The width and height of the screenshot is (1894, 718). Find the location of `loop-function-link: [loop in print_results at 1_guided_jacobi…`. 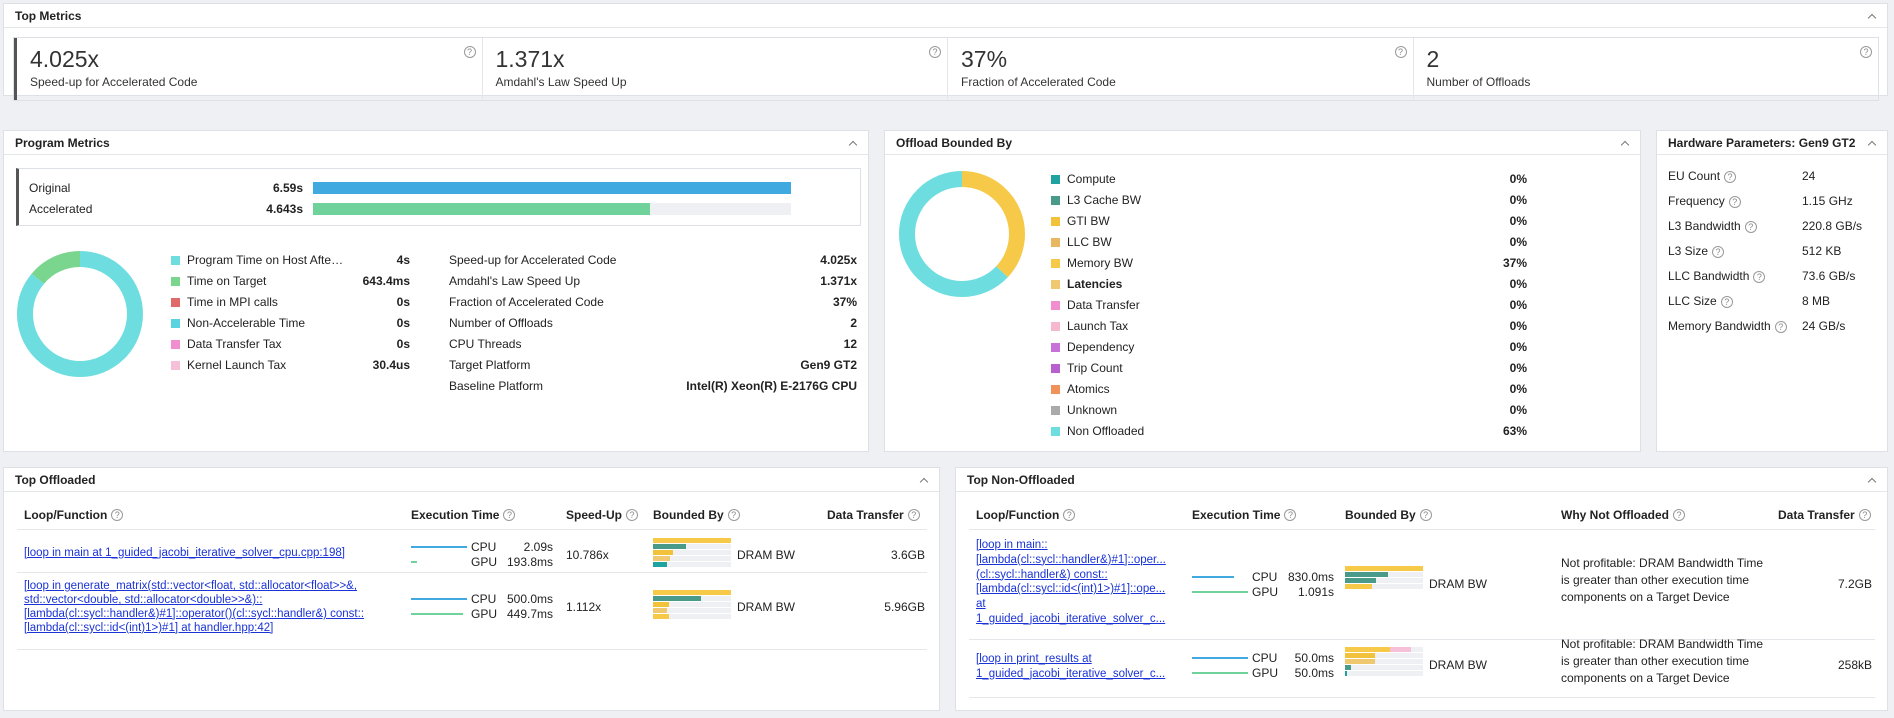

loop-function-link: [loop in print_results at 1_guided_jacobi… is located at coordinates (1078, 667).